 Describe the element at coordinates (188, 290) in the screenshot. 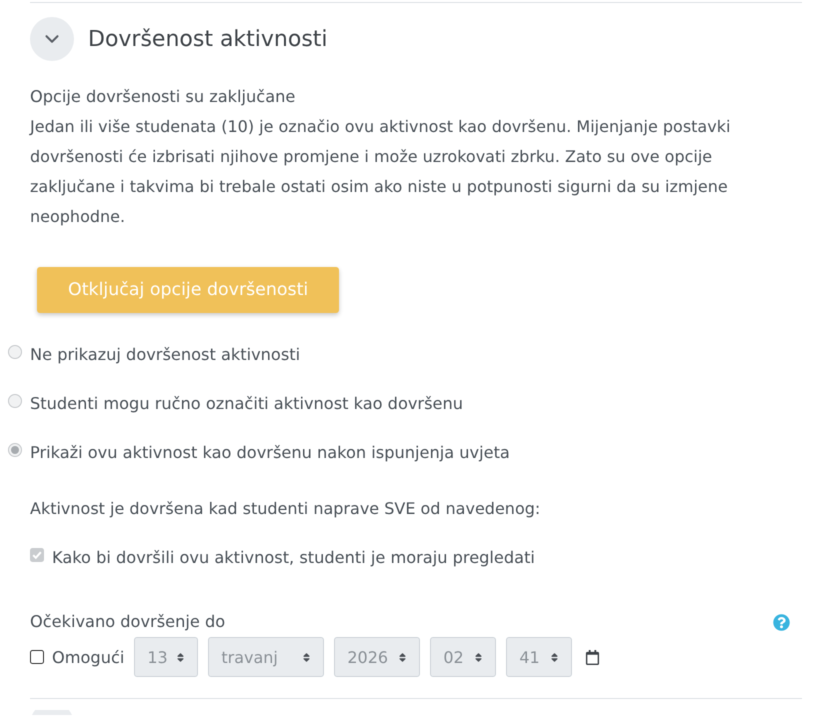

I see `unlock-button: Otključaj opcije dovršenosti` at that location.